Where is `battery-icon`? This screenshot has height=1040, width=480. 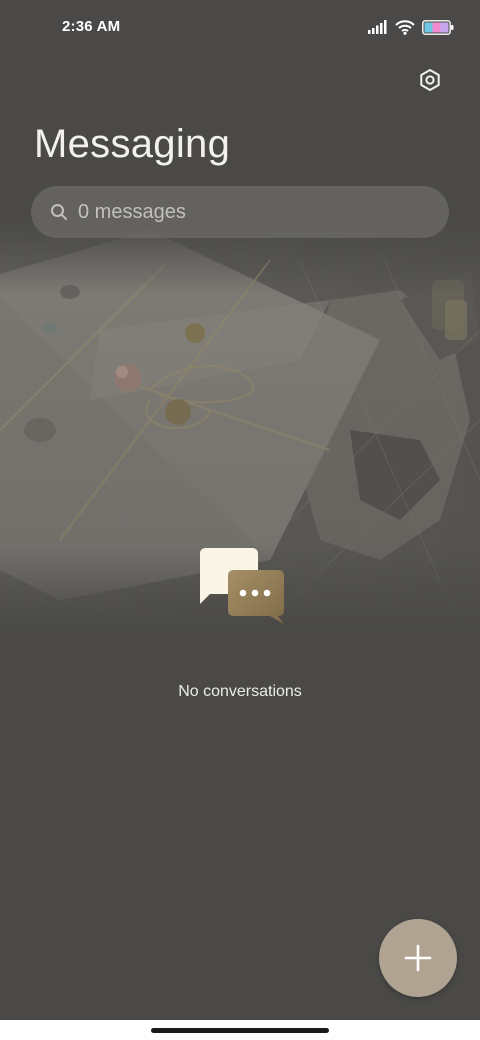
battery-icon is located at coordinates (438, 27).